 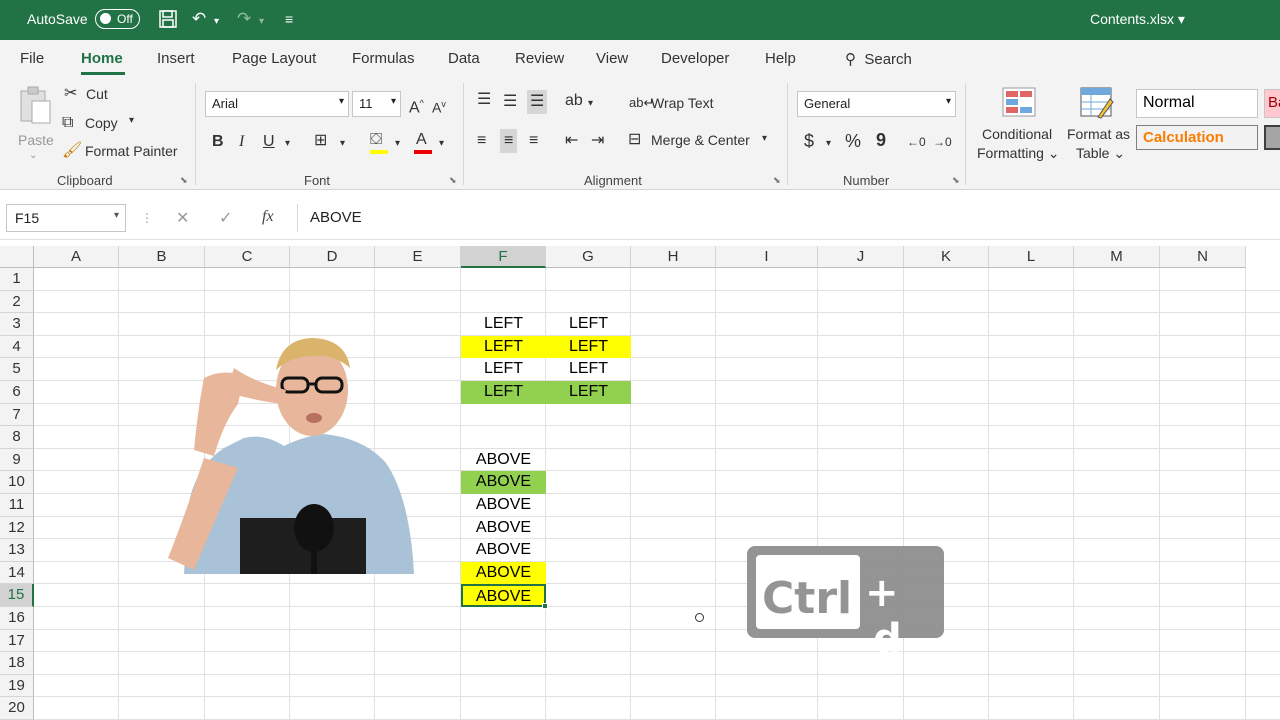 I want to click on row-header-16: 16, so click(x=17, y=618).